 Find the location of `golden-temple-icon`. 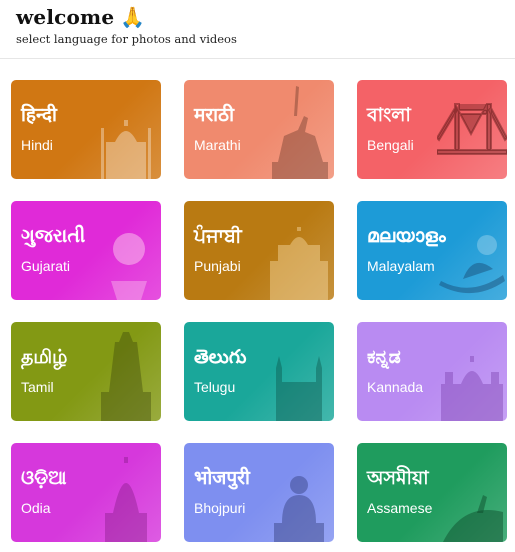

golden-temple-icon is located at coordinates (299, 250).